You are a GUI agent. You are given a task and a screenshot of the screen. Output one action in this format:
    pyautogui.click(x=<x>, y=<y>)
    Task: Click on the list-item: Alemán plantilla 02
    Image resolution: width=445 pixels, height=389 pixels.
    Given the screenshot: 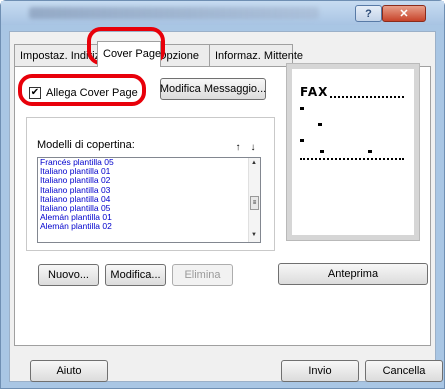 What is the action you would take?
    pyautogui.click(x=149, y=226)
    